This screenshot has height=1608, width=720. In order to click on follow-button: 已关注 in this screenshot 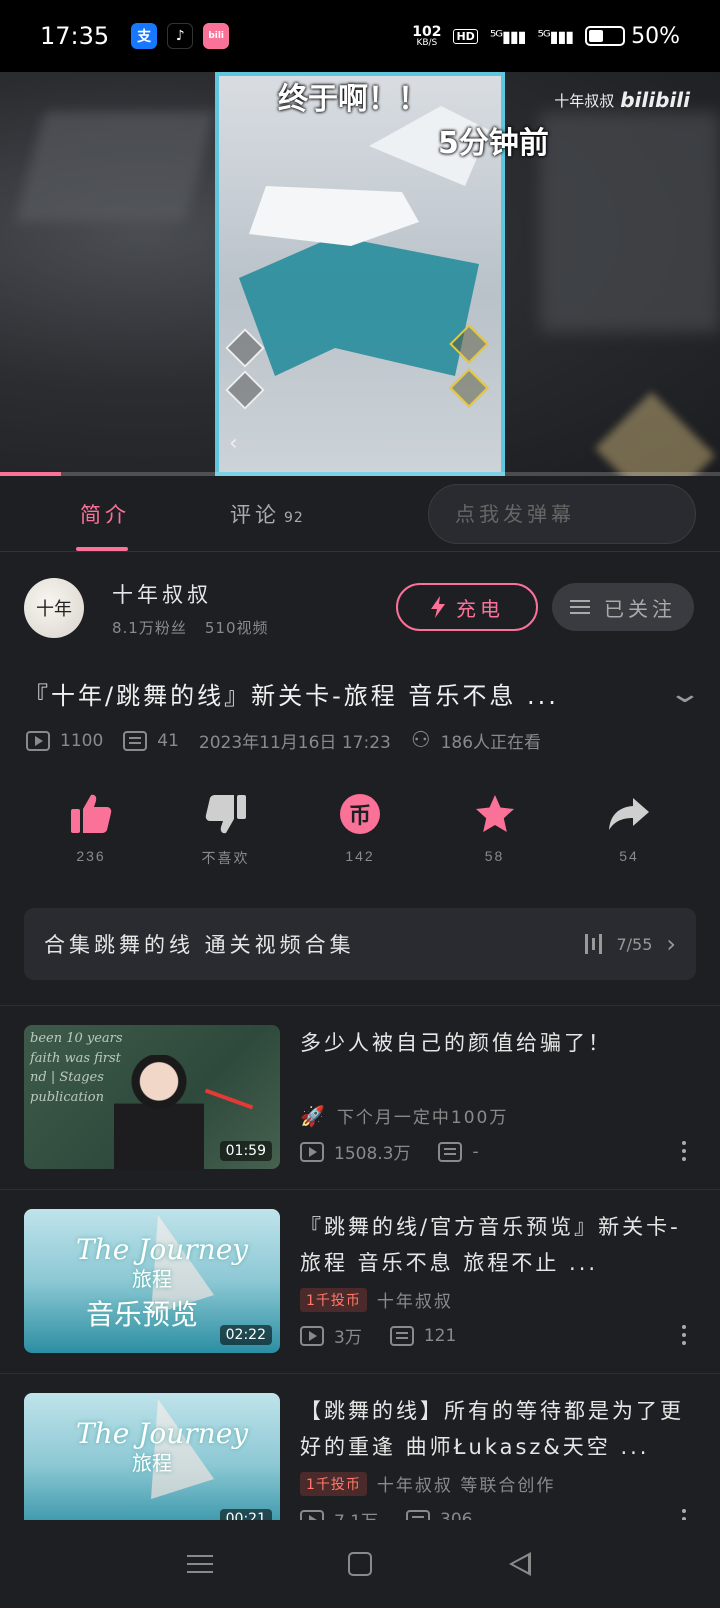, I will do `click(623, 607)`.